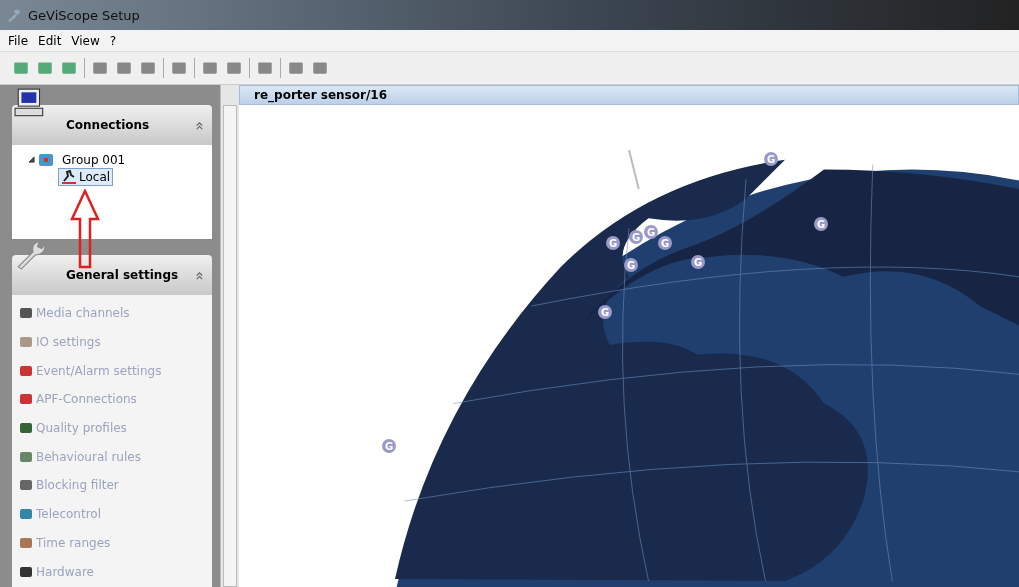 Image resolution: width=1019 pixels, height=587 pixels. What do you see at coordinates (112, 125) in the screenshot?
I see `section-header: Connections` at bounding box center [112, 125].